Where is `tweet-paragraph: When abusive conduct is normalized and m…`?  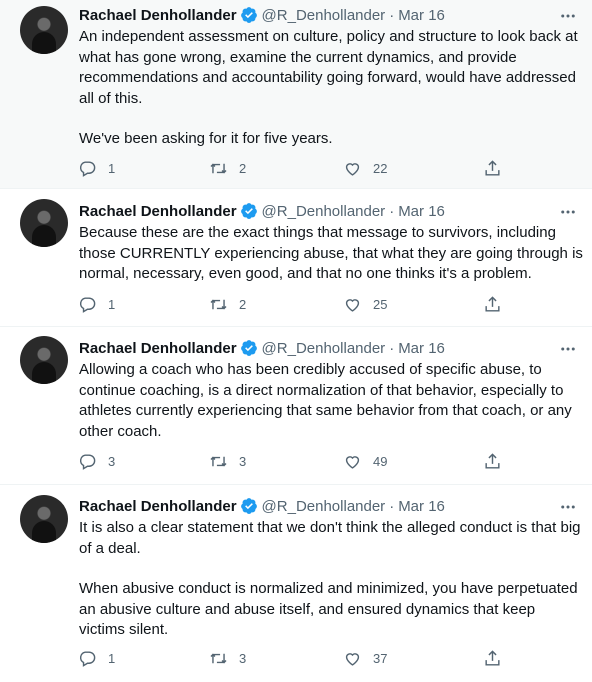
tweet-paragraph: When abusive conduct is normalized and m… is located at coordinates (328, 609).